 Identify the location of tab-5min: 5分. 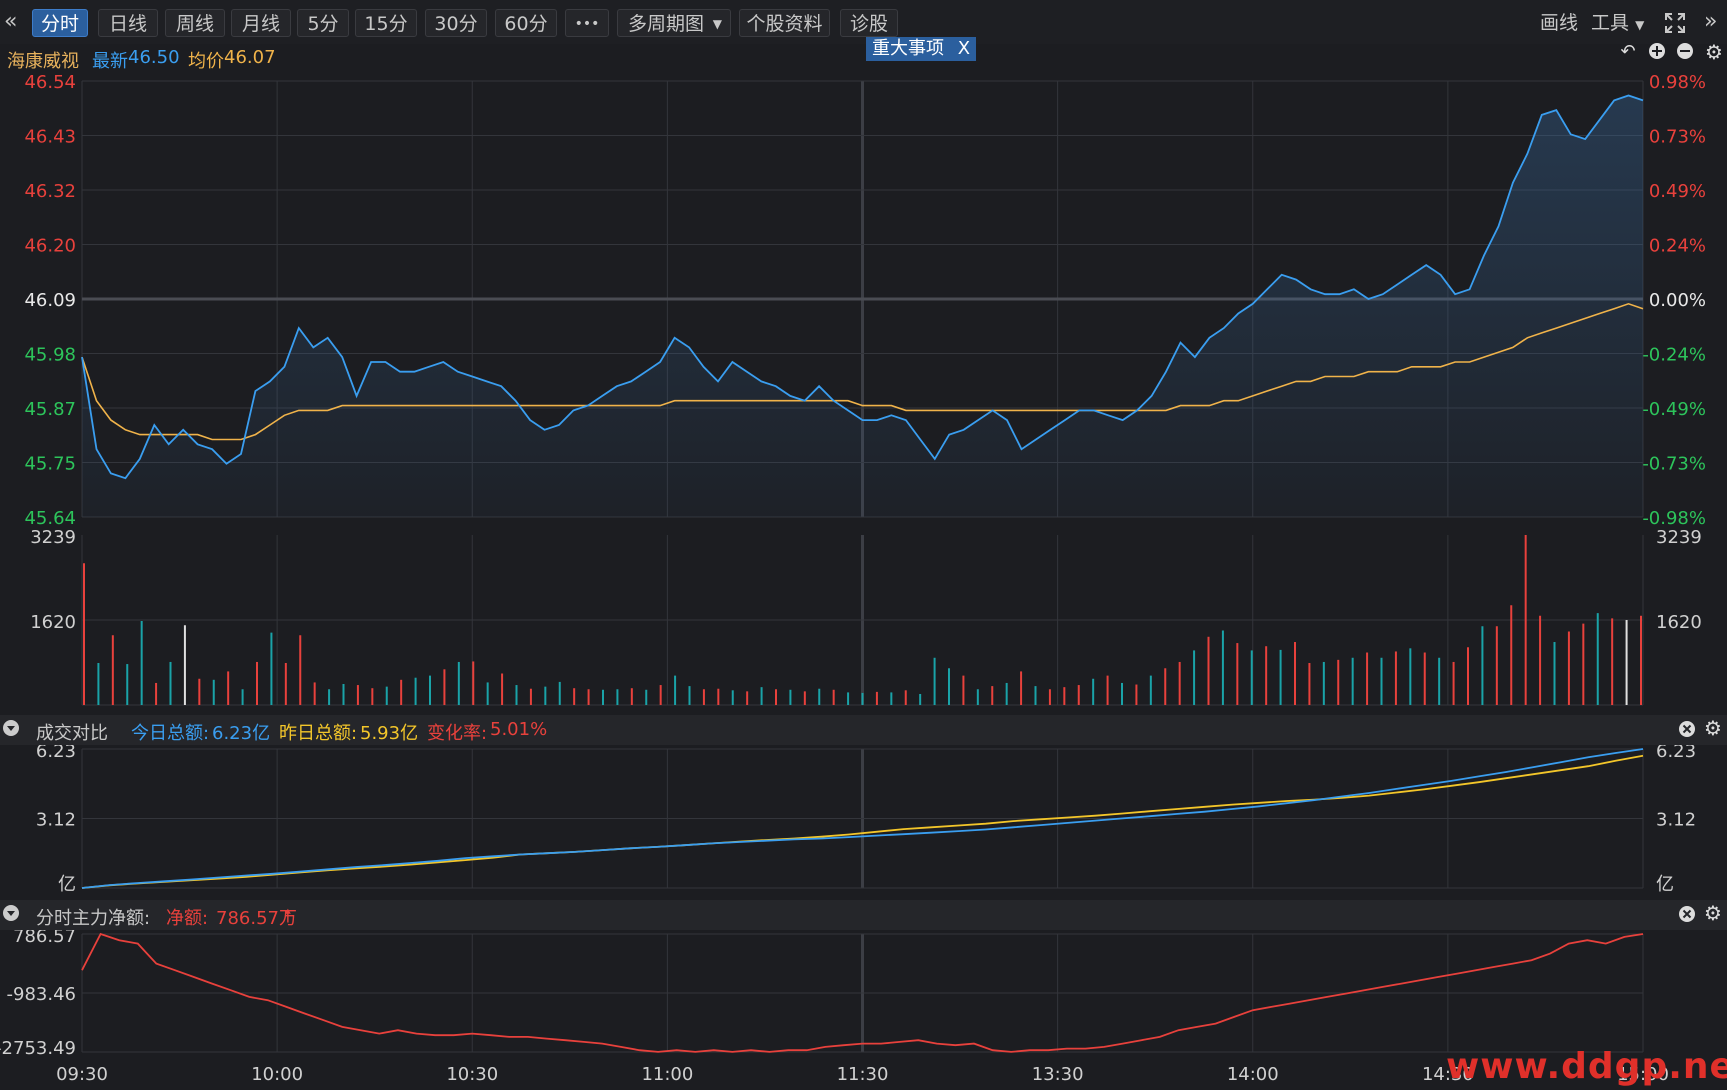
(323, 23).